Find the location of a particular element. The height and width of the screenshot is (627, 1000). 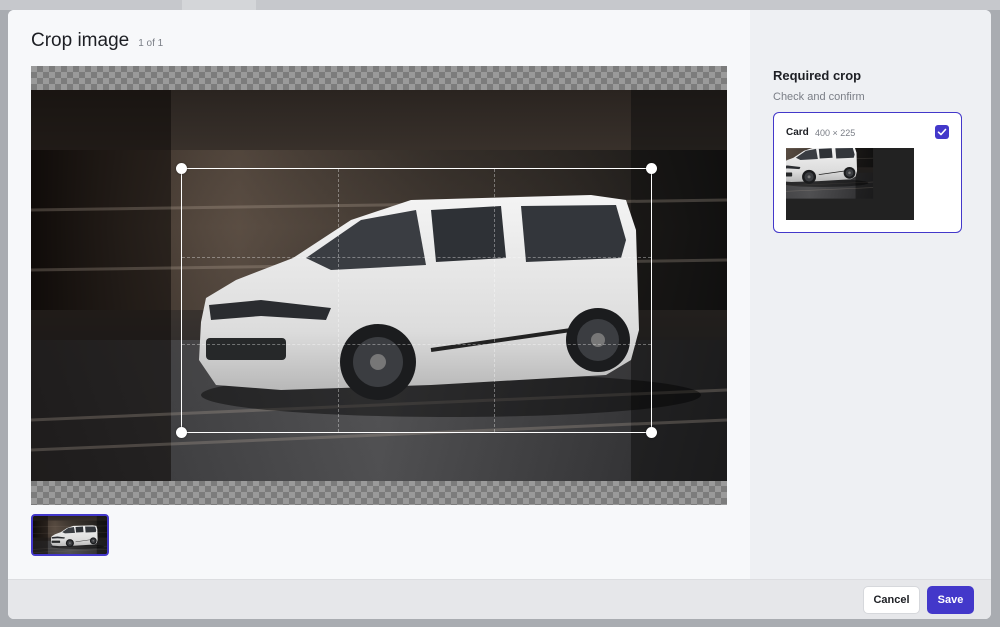

crop-handle-bottom-right is located at coordinates (651, 432).